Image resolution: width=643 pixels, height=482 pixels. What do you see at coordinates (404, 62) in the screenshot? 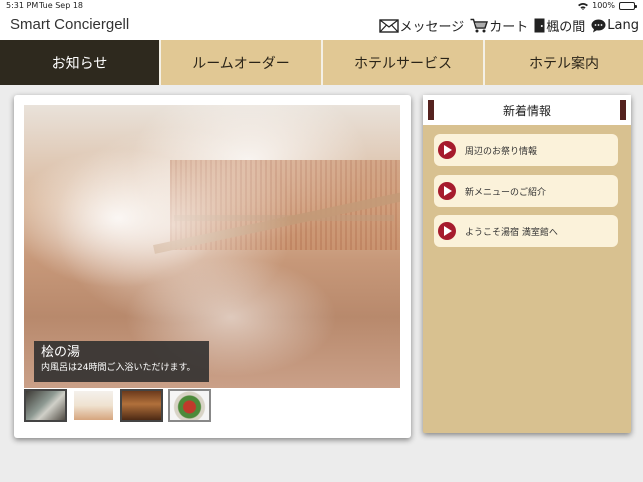
I see `tab-hotel-services: ホテルサービス` at bounding box center [404, 62].